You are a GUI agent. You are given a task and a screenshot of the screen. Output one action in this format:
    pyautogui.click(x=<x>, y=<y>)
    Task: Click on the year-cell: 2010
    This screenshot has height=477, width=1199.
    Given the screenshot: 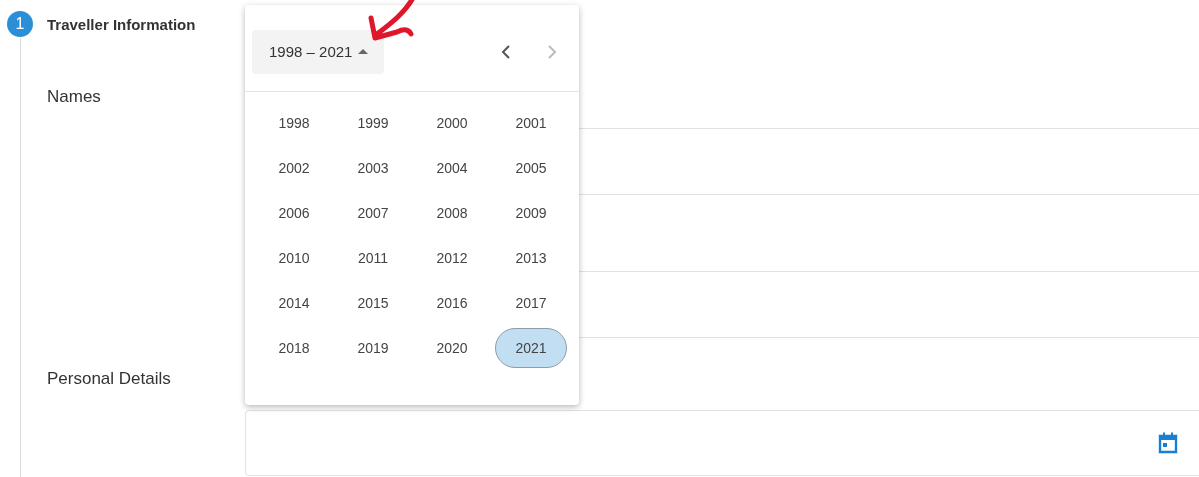 What is the action you would take?
    pyautogui.click(x=294, y=258)
    